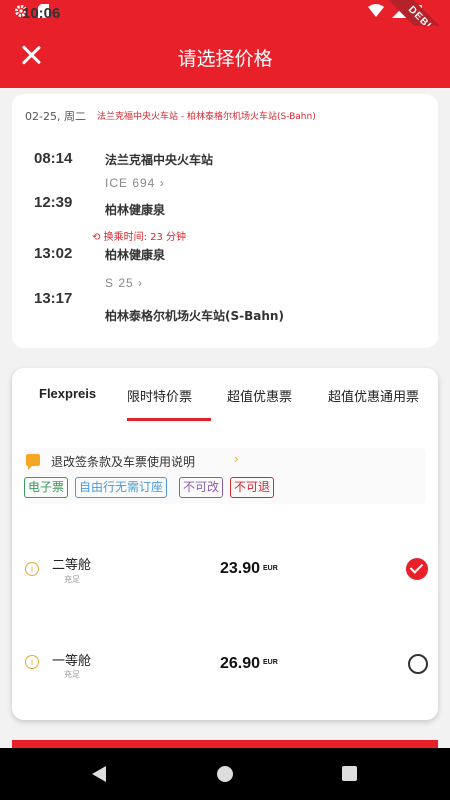  Describe the element at coordinates (206, 117) in the screenshot. I see `journey-route: 法兰克福中央火车站 - 柏林泰格尔机场火车站(S-Bahn)` at that location.